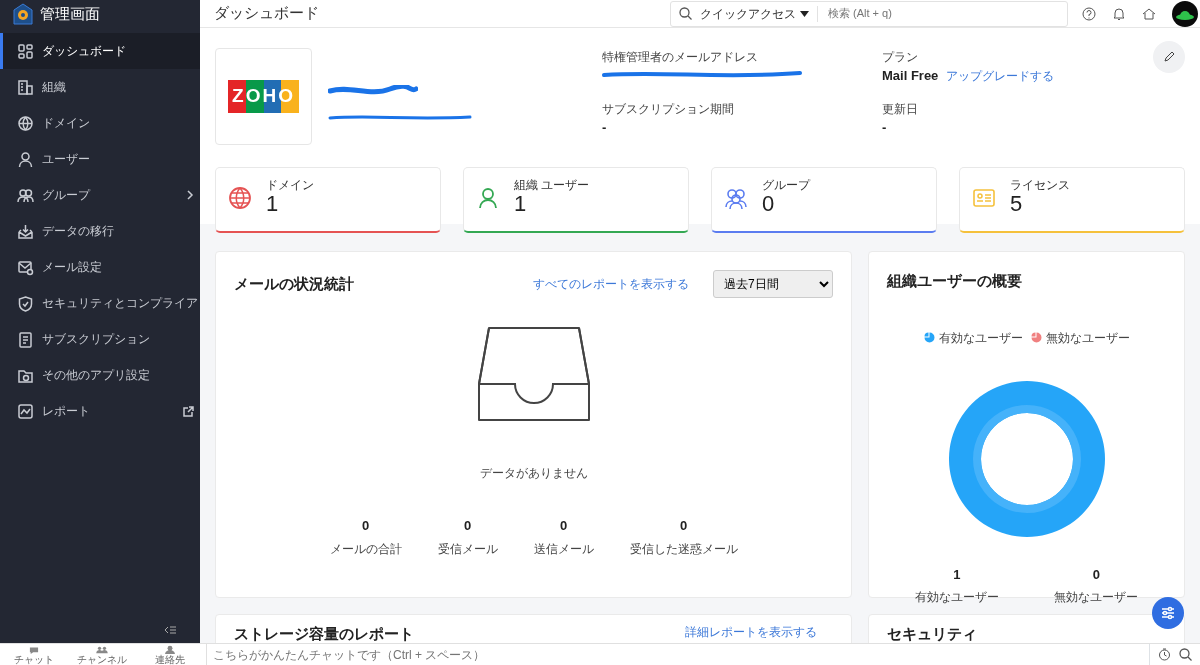  Describe the element at coordinates (955, 281) in the screenshot. I see `panel-title: 組織ユーザーの概要` at that location.